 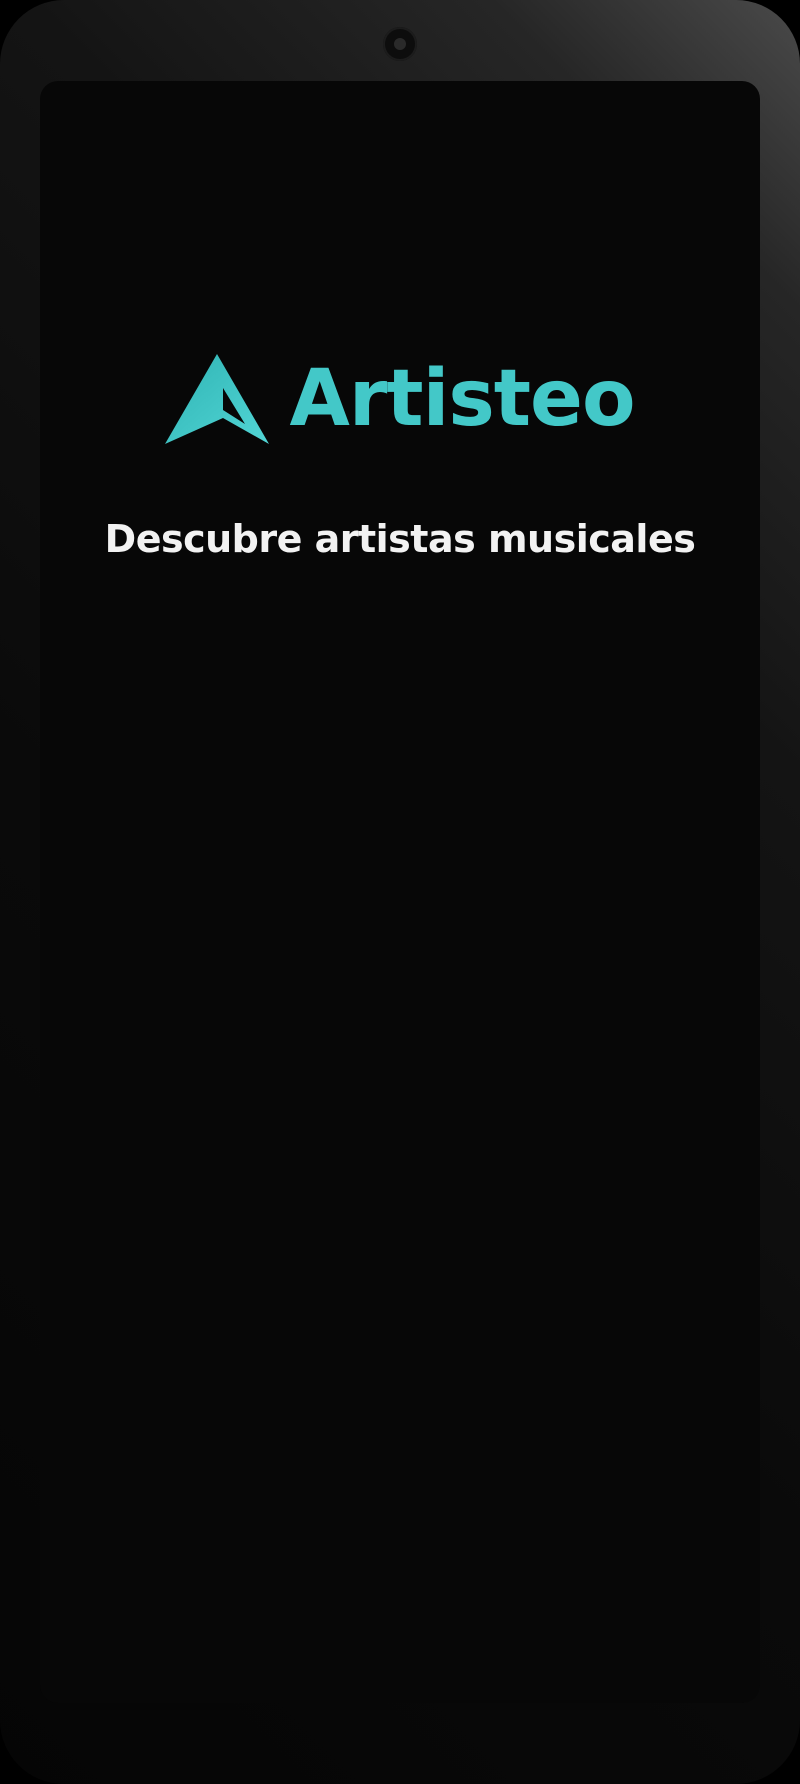 I want to click on brand-name: Artisteo, so click(x=462, y=399).